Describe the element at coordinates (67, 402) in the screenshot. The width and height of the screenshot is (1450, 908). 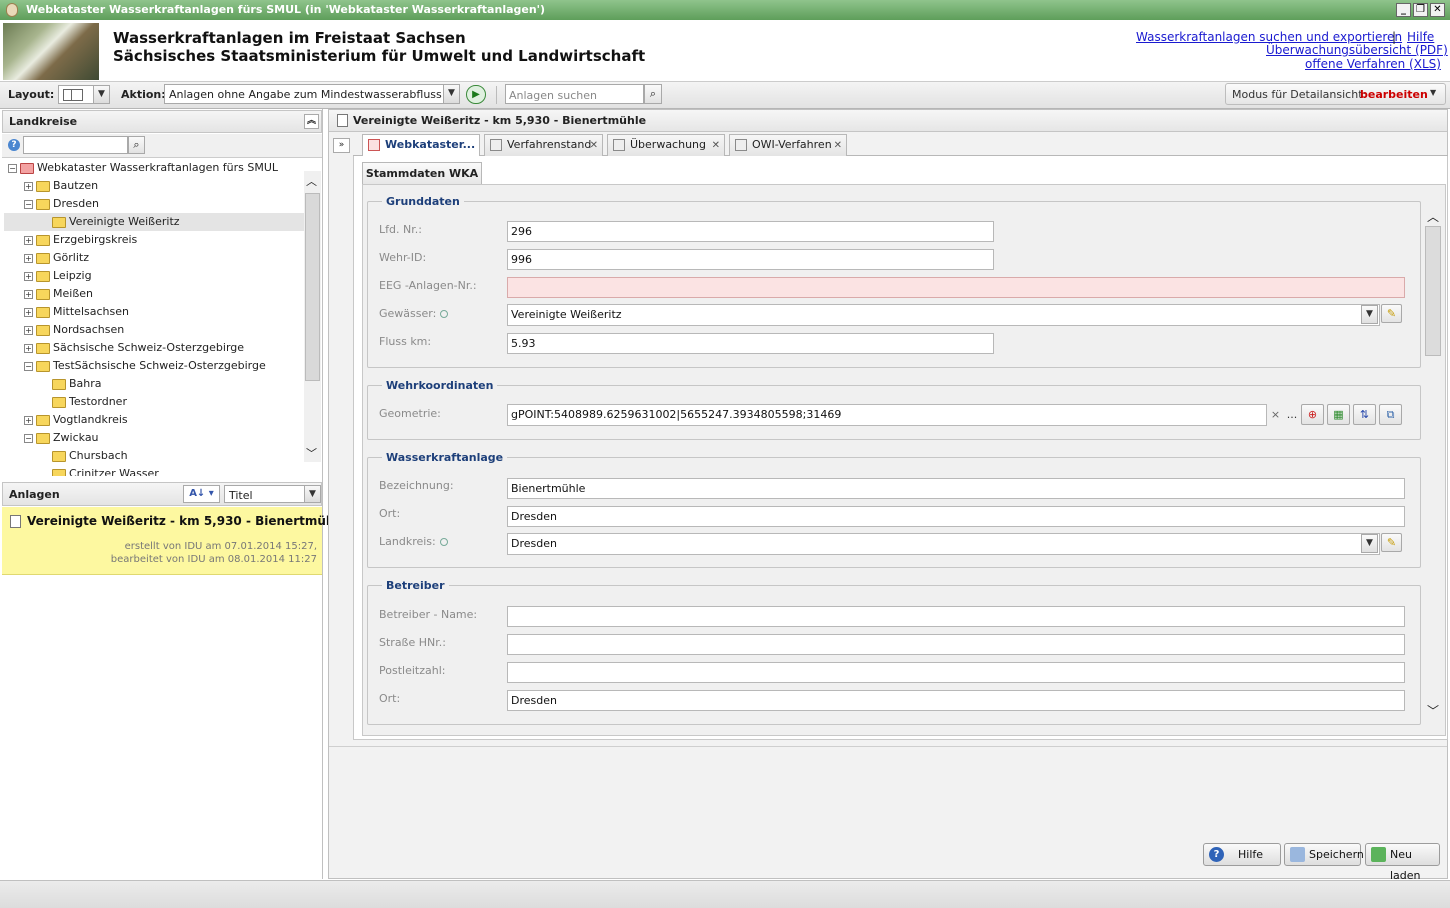
I see `tree-item: Testordner` at that location.